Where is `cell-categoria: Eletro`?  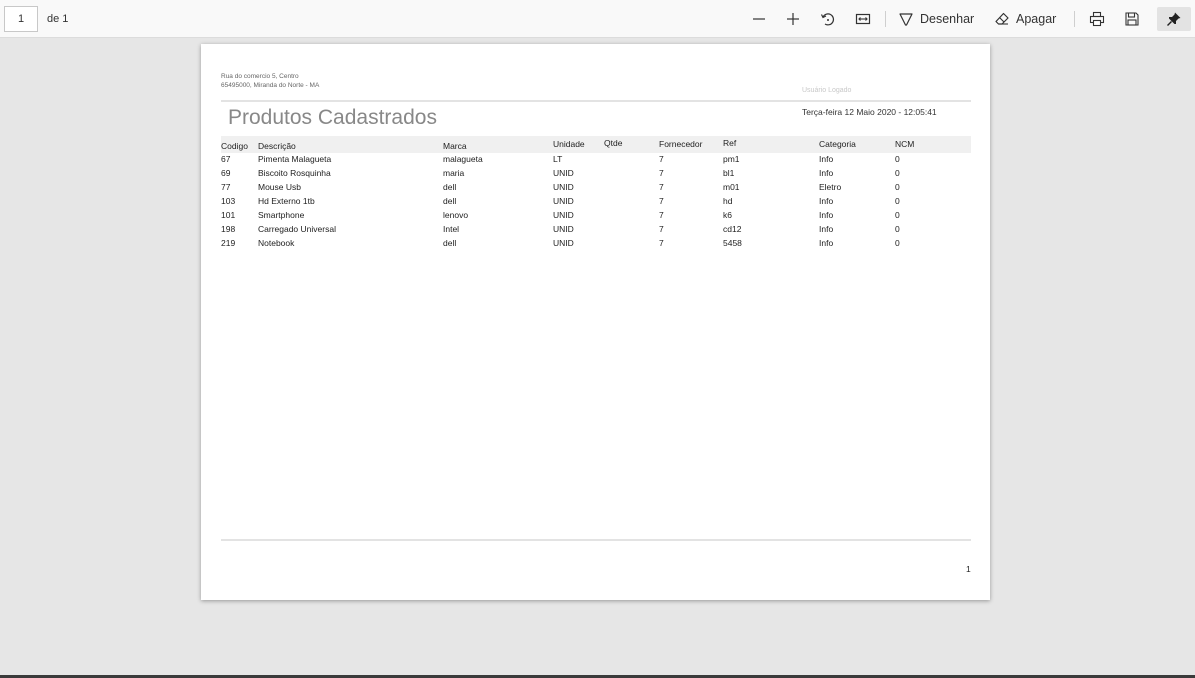
cell-categoria: Eletro is located at coordinates (830, 187).